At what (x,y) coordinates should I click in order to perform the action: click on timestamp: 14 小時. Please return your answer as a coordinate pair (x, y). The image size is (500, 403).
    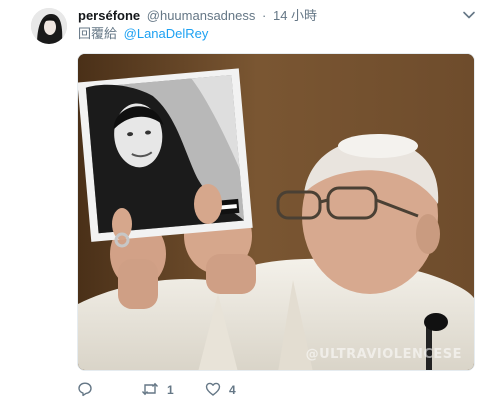
    Looking at the image, I should click on (295, 15).